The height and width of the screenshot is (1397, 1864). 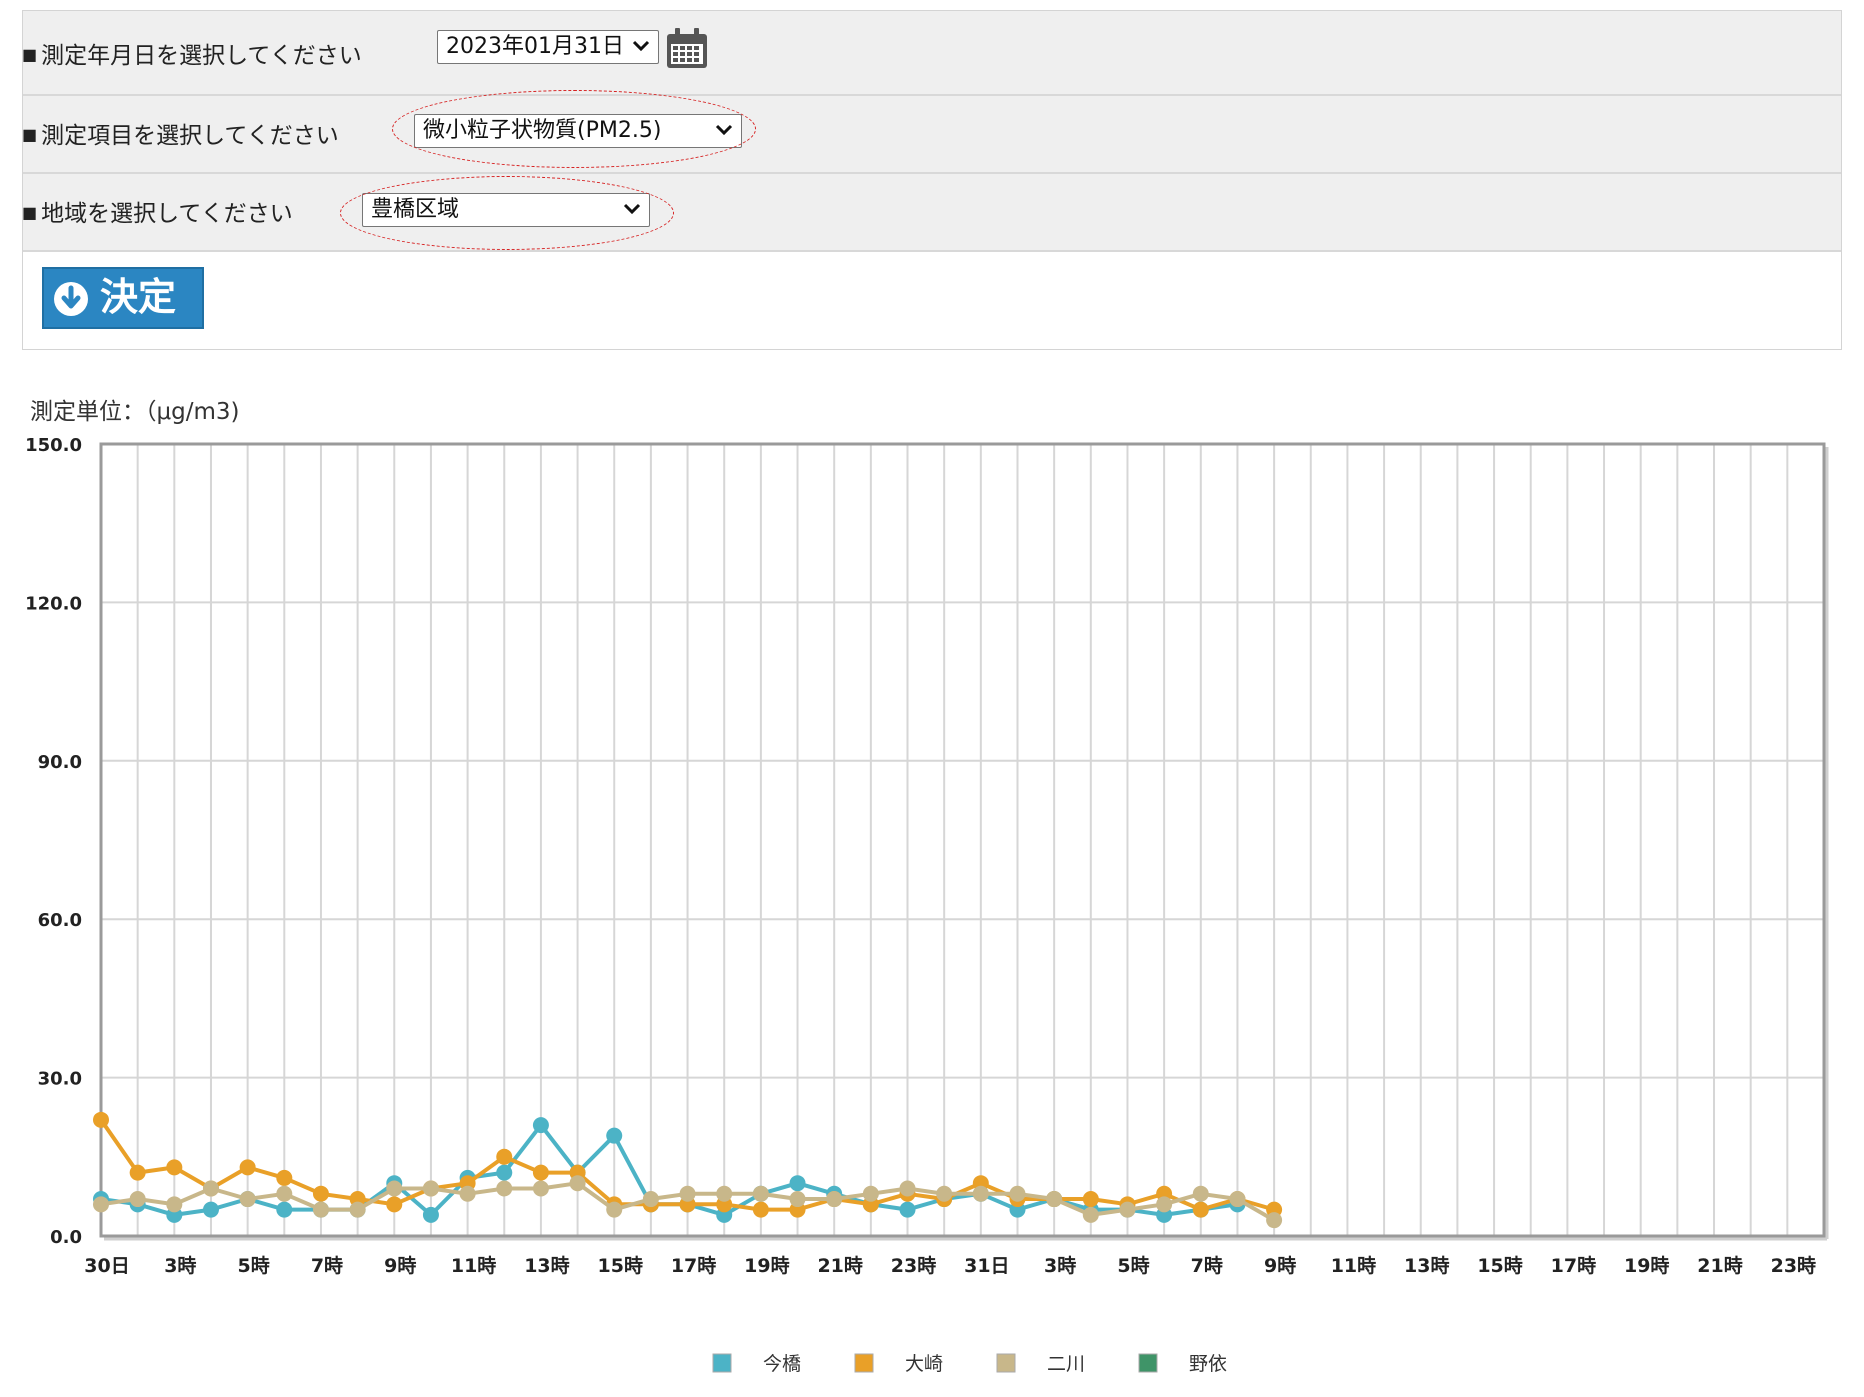 What do you see at coordinates (60, 762) in the screenshot?
I see `y-tick-label: 90.0` at bounding box center [60, 762].